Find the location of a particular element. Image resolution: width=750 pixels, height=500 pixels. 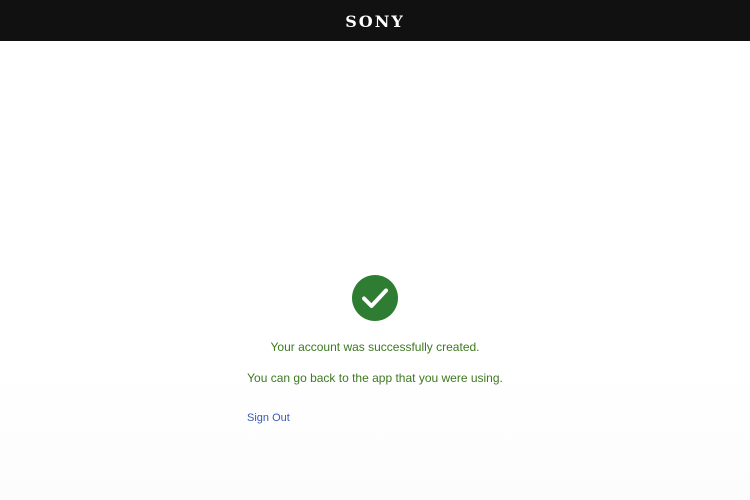

sign-out-link: Sign Out is located at coordinates (268, 418).